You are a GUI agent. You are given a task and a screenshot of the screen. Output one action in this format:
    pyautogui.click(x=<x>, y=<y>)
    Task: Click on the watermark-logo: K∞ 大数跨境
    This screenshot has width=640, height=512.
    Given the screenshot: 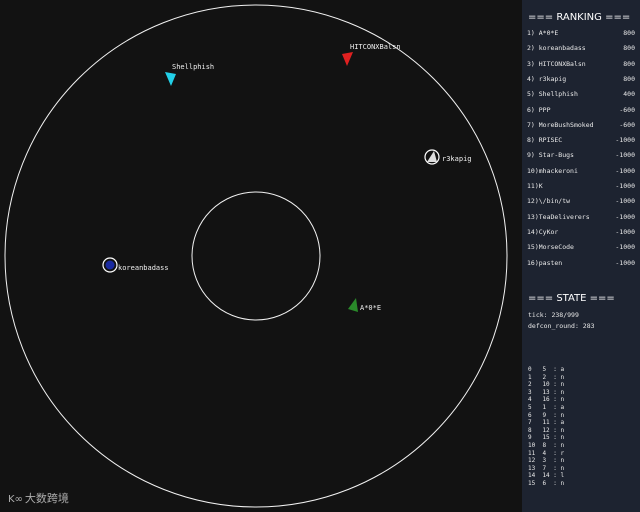 What is the action you would take?
    pyautogui.click(x=38, y=498)
    